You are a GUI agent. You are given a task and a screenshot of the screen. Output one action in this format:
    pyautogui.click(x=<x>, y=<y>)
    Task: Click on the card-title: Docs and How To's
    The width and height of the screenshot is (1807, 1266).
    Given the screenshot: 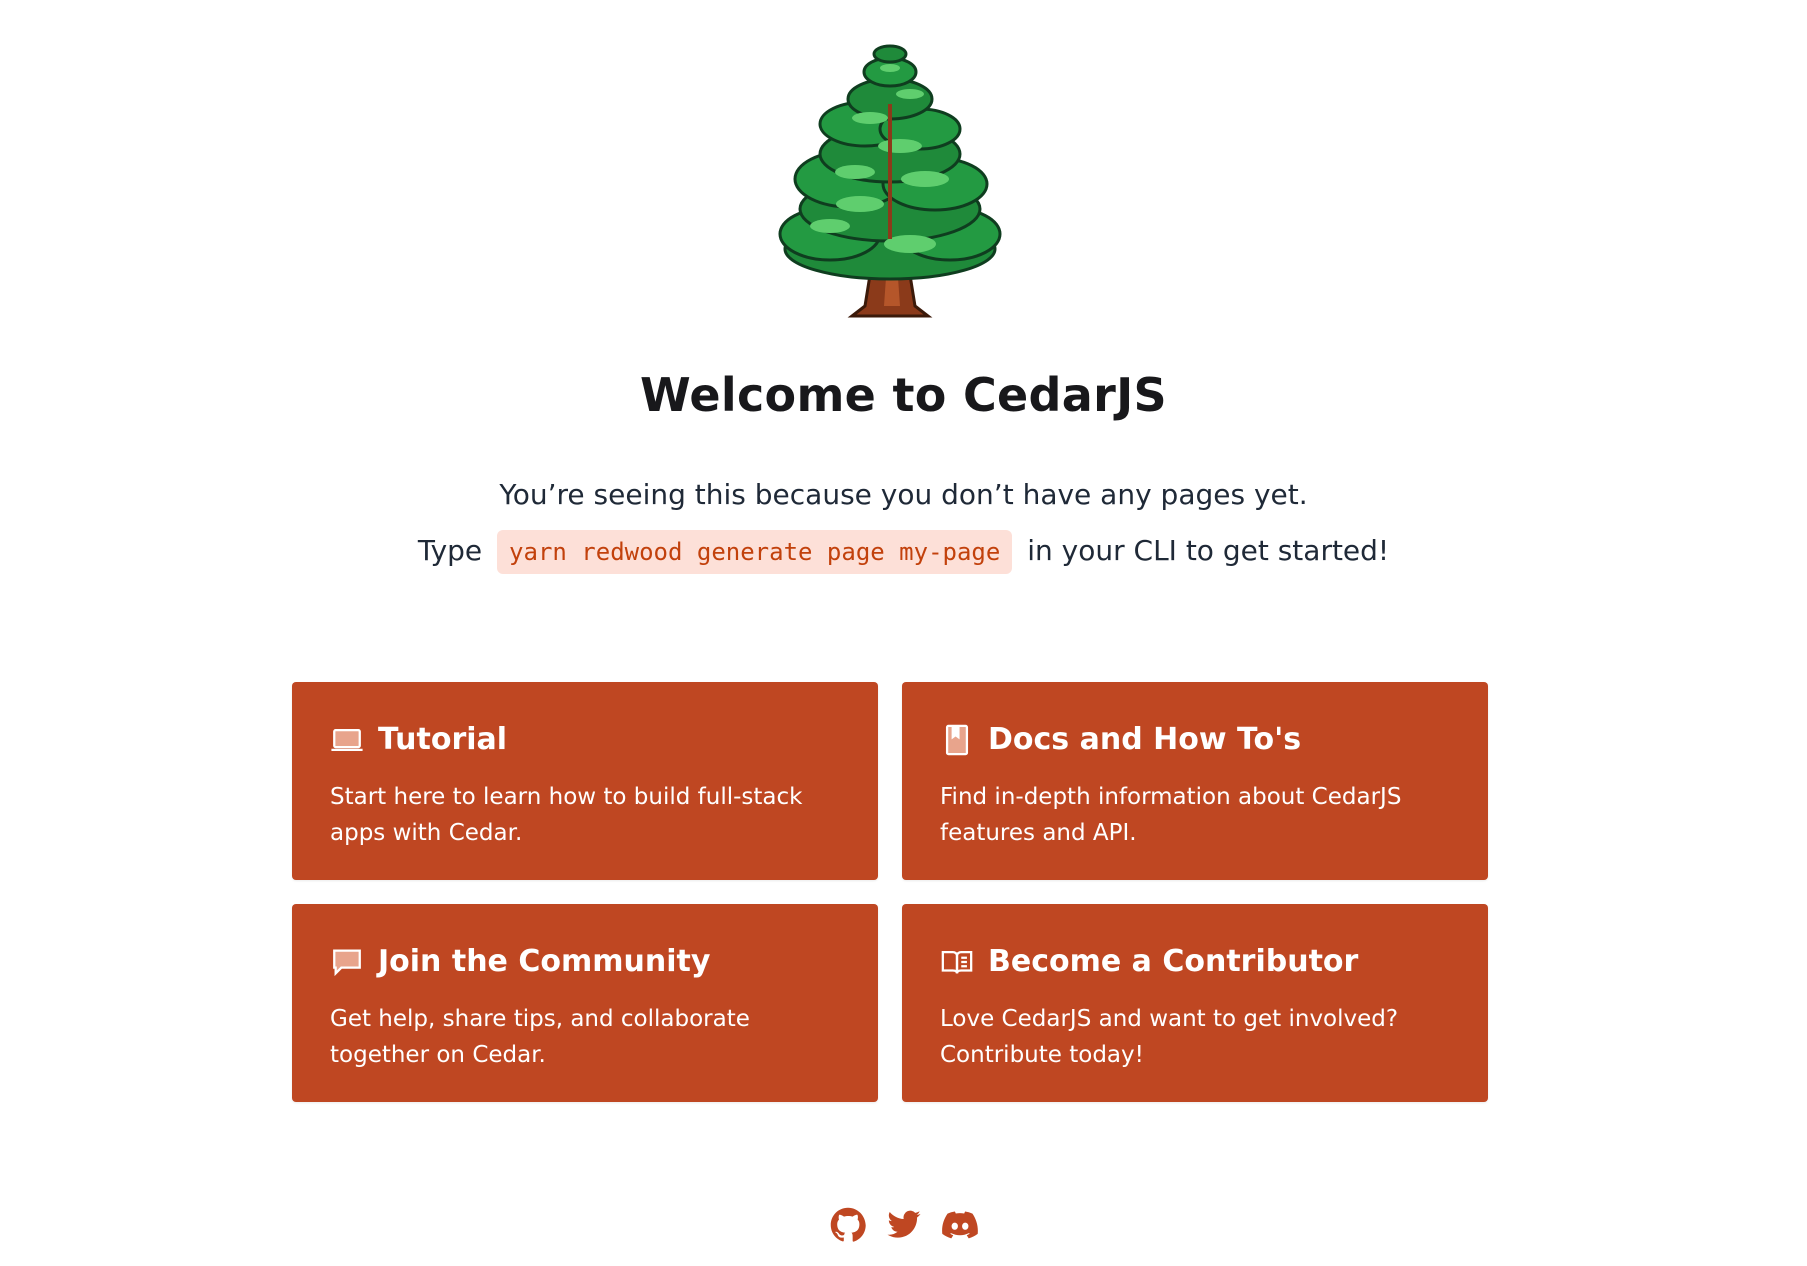 What is the action you would take?
    pyautogui.click(x=1145, y=739)
    